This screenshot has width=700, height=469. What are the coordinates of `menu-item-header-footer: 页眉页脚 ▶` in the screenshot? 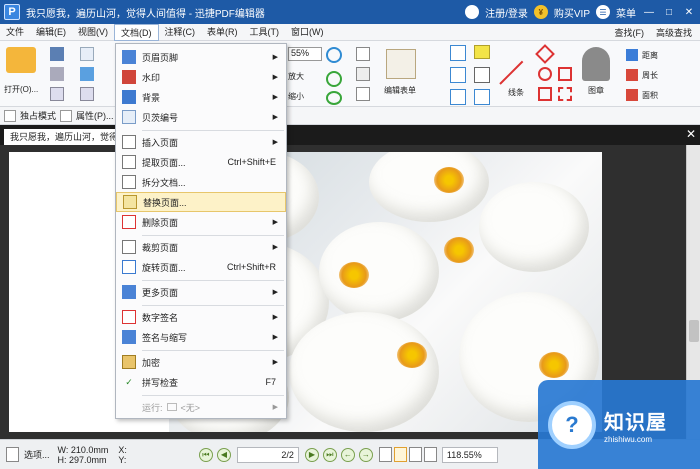 It's located at (201, 57).